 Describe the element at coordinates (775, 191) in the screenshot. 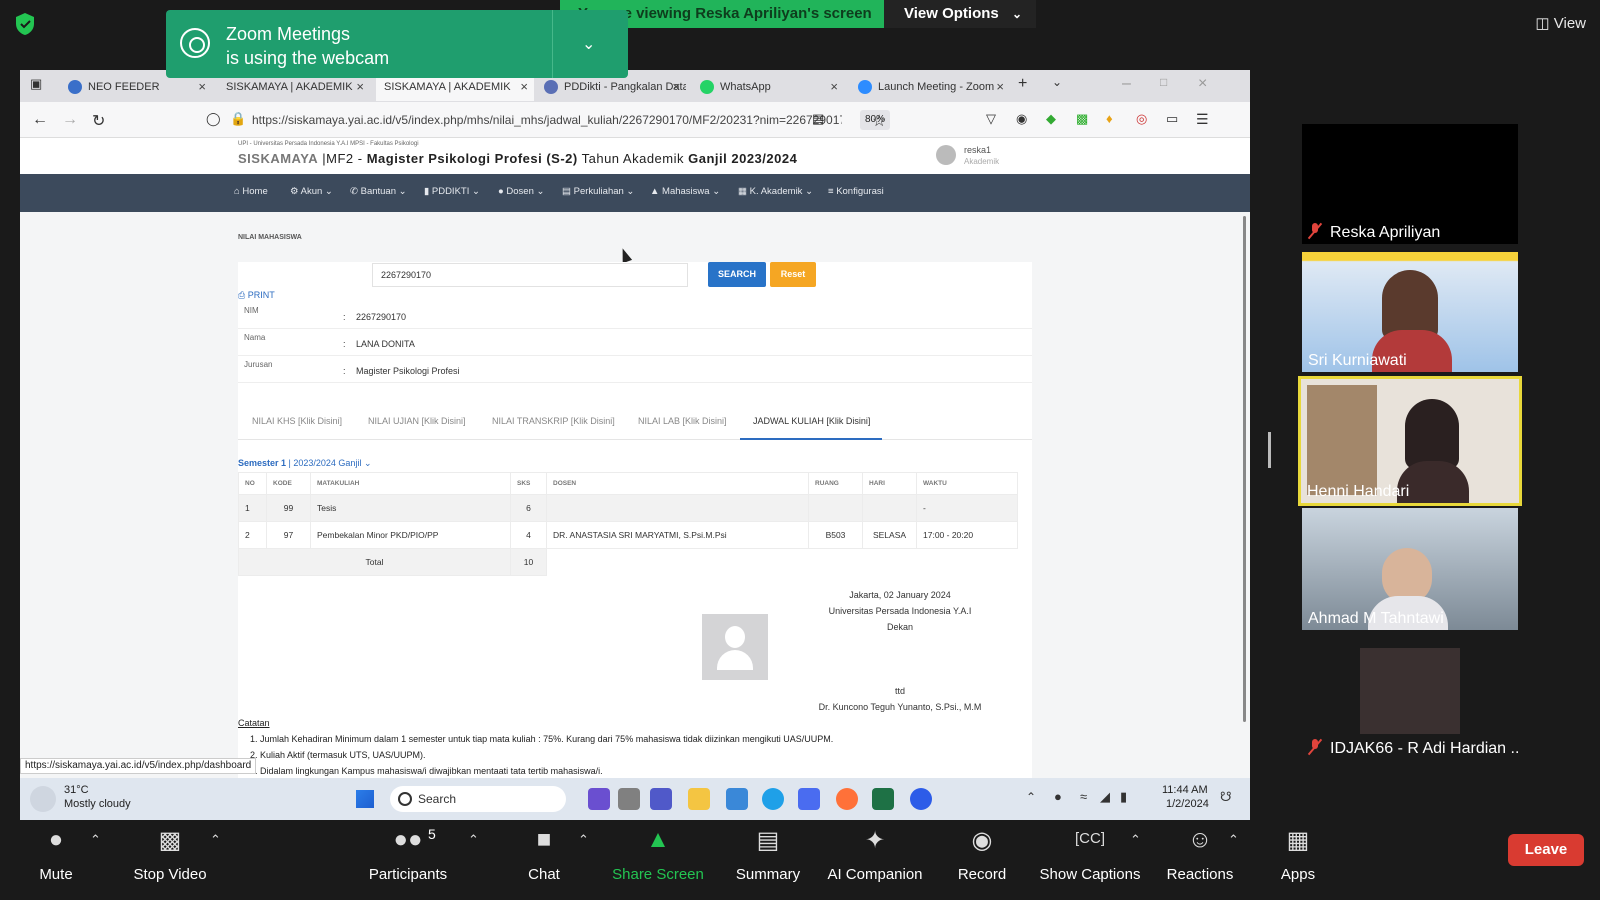

I see `nav-k-akademik: ▦ K. Akademik ⌄` at that location.